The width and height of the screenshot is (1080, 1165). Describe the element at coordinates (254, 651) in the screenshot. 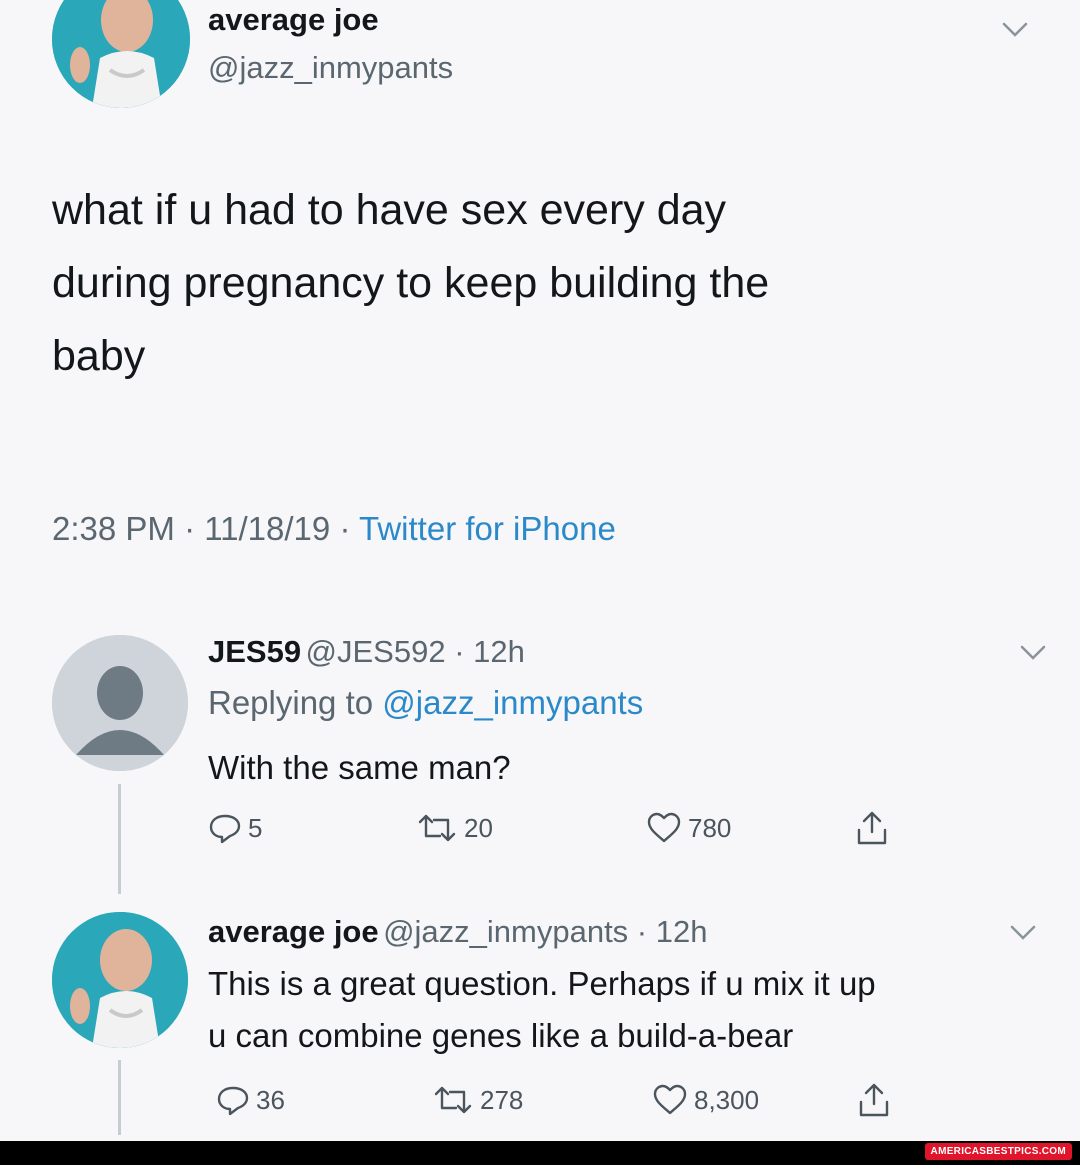

I see `reply-author-name: JES59` at that location.